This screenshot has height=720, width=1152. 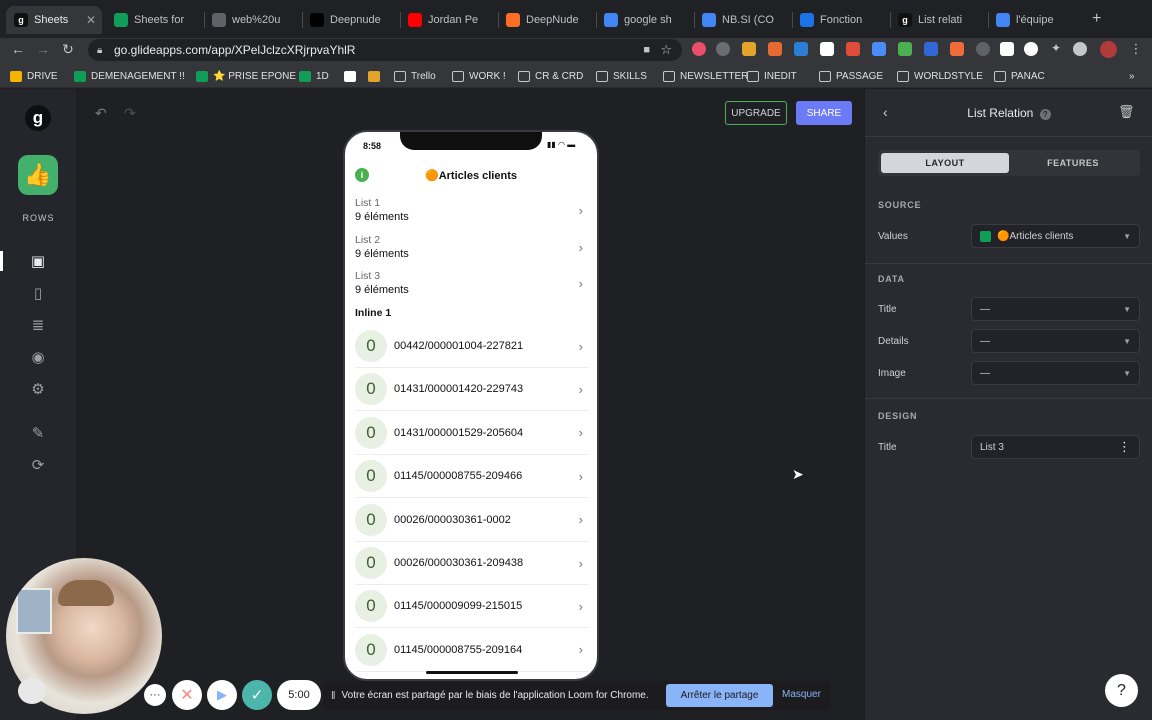 I want to click on bookmark-label: WORK !, so click(x=487, y=76).